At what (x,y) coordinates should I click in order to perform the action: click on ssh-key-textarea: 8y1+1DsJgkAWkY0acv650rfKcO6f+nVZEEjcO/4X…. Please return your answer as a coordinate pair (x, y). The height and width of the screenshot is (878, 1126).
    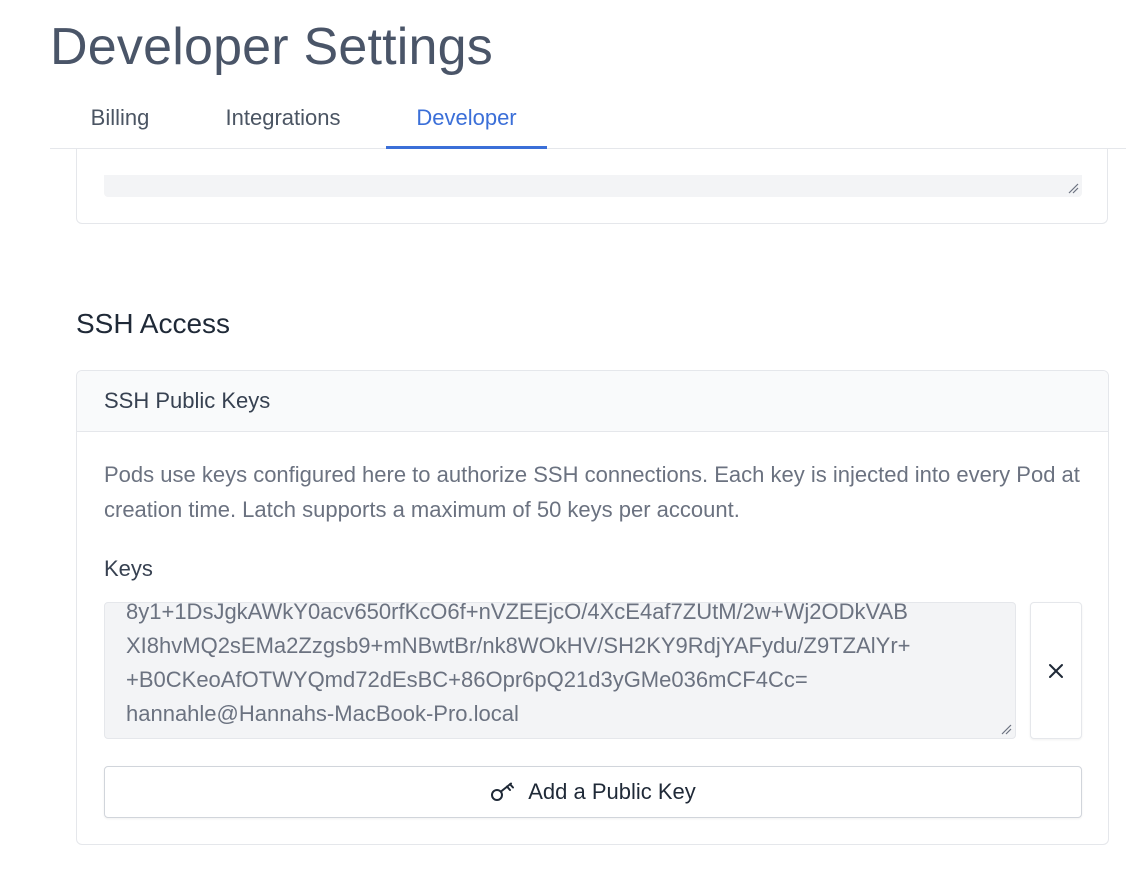
    Looking at the image, I should click on (560, 670).